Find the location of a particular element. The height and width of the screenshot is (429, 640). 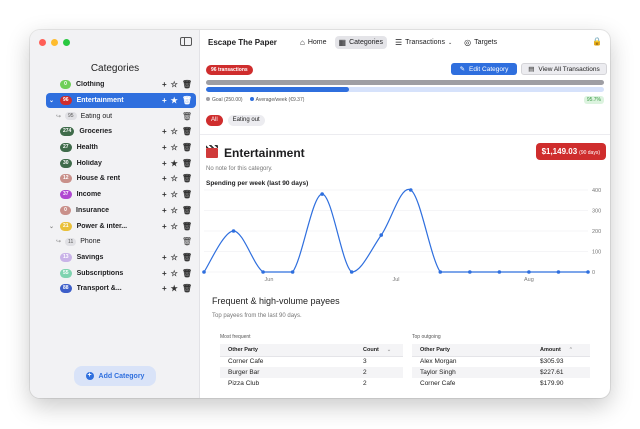

lock-icon: 🔒 is located at coordinates (597, 41).